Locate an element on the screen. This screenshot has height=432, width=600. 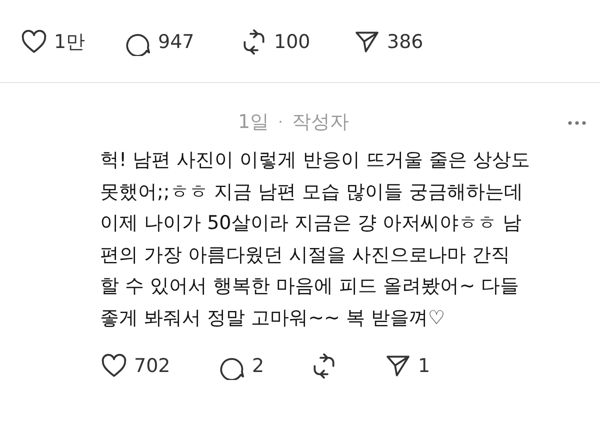
count: 702 is located at coordinates (152, 366).